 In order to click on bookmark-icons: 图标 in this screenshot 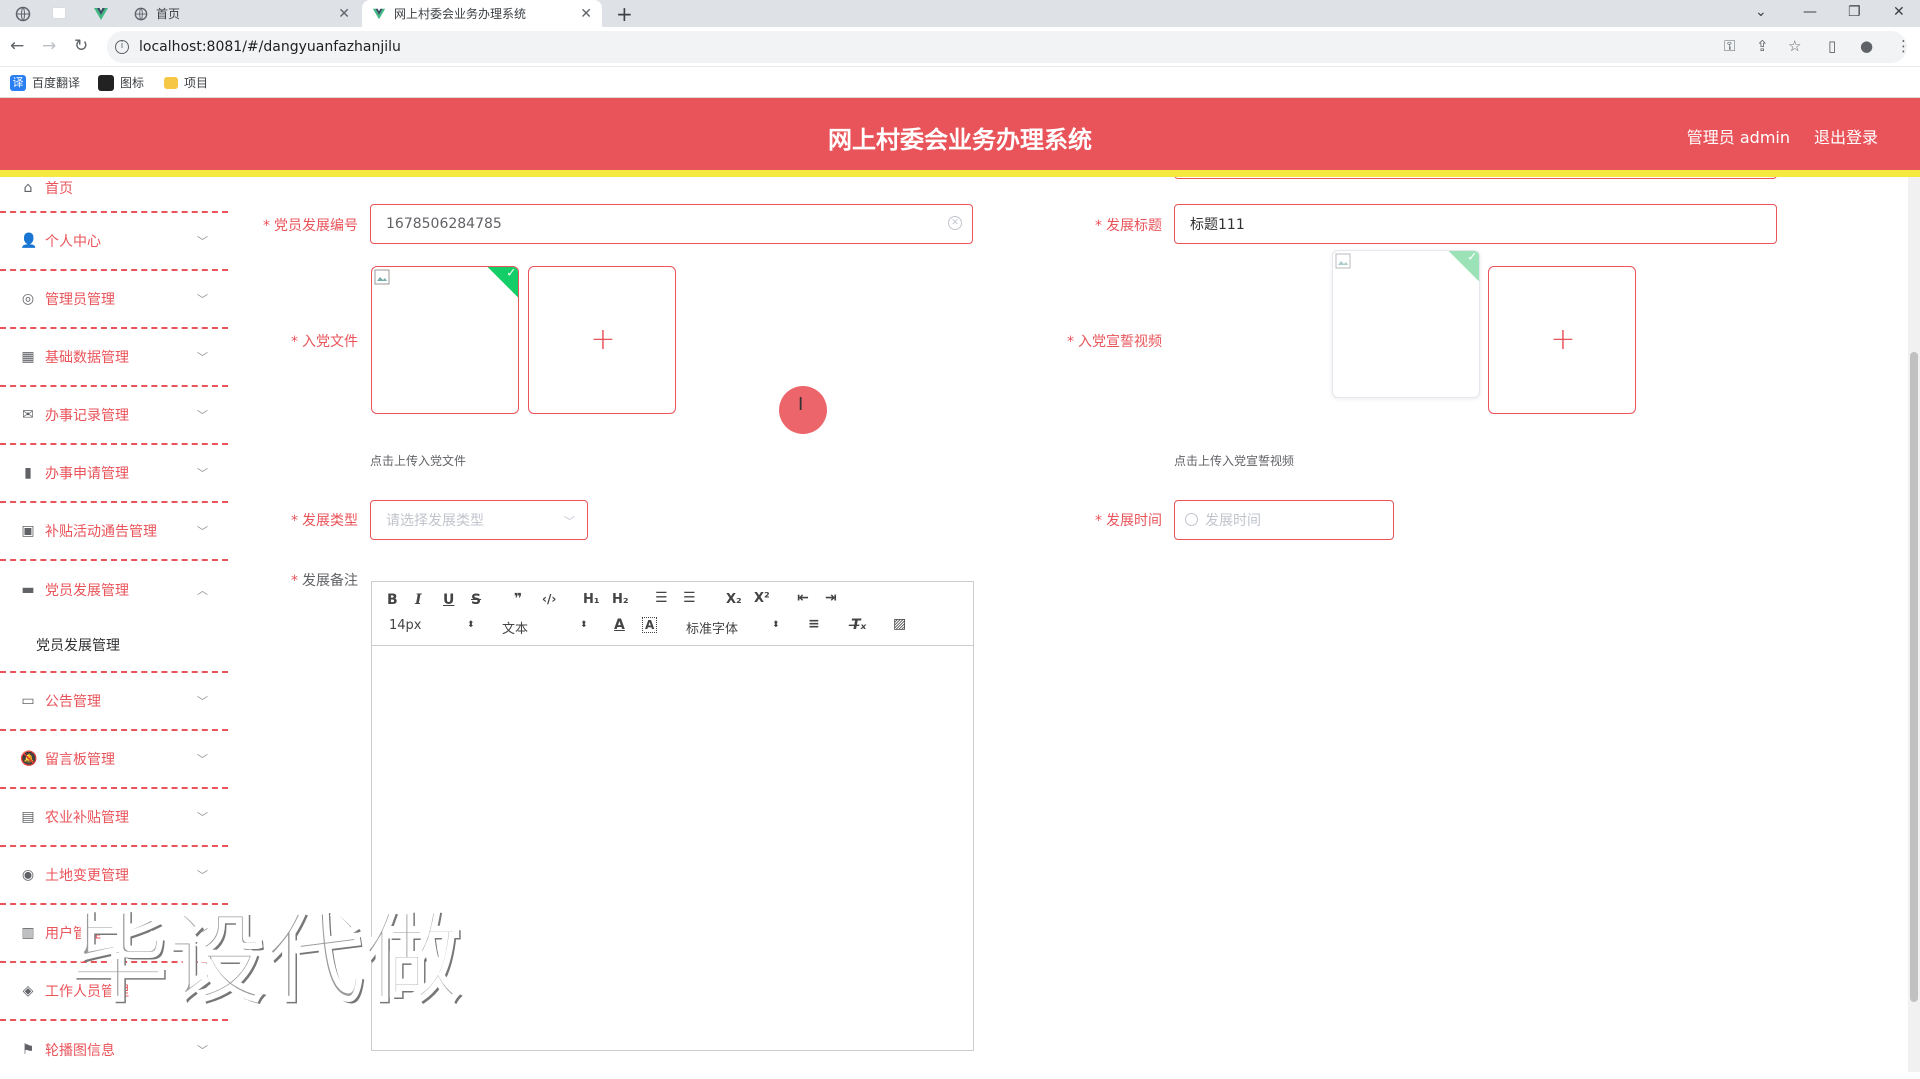, I will do `click(121, 82)`.